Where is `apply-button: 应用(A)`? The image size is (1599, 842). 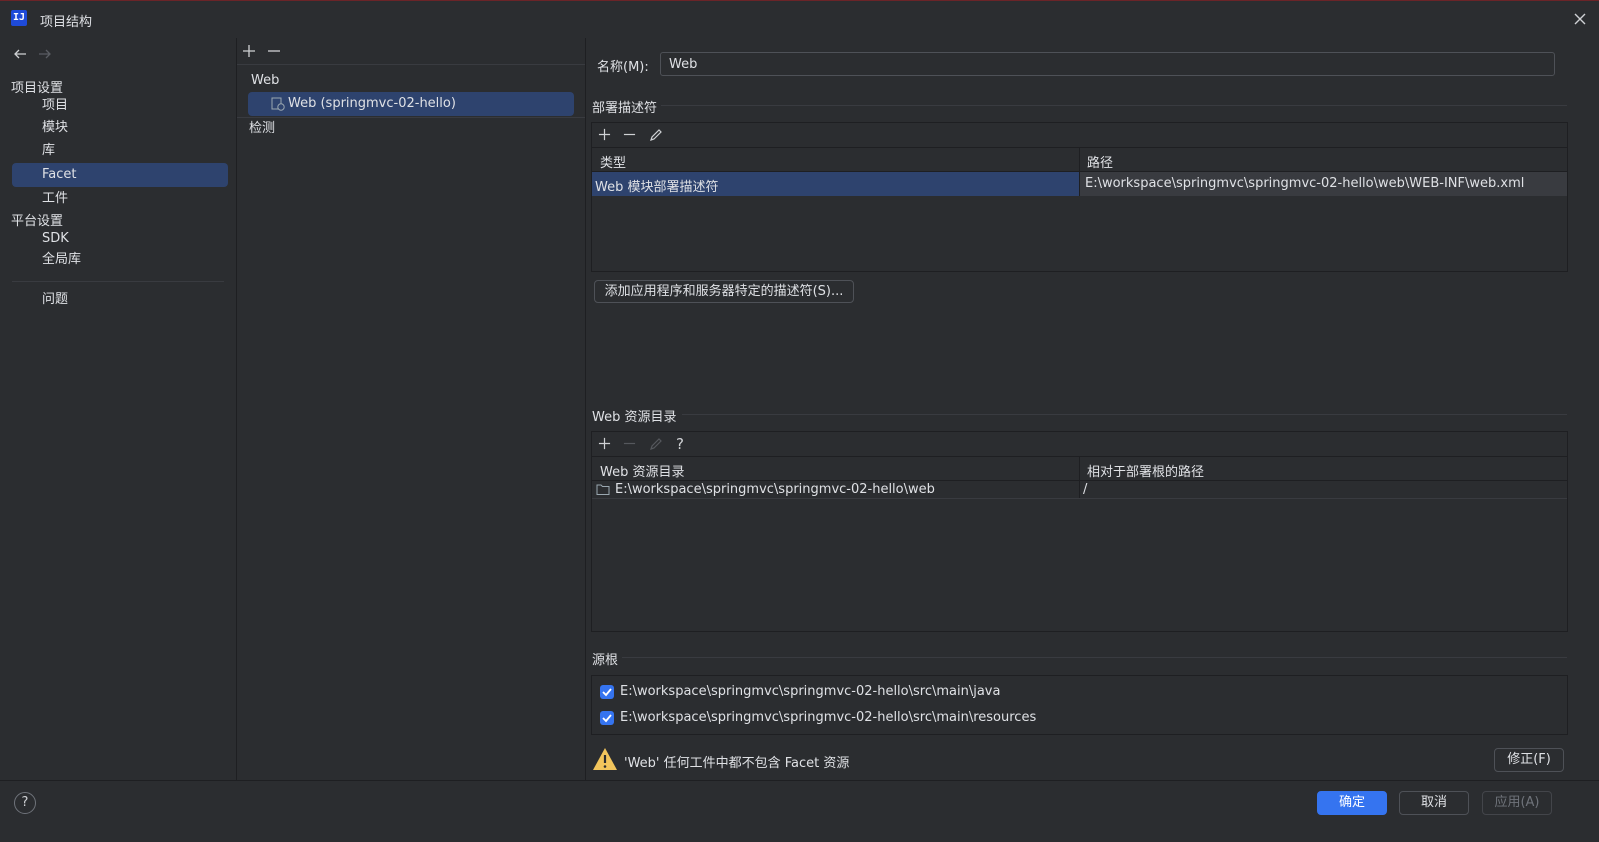 apply-button: 应用(A) is located at coordinates (1517, 803).